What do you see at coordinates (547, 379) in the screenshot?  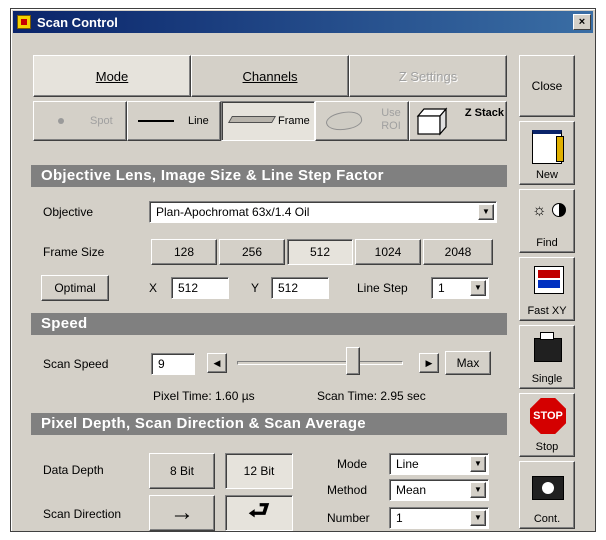 I see `single-label: Single` at bounding box center [547, 379].